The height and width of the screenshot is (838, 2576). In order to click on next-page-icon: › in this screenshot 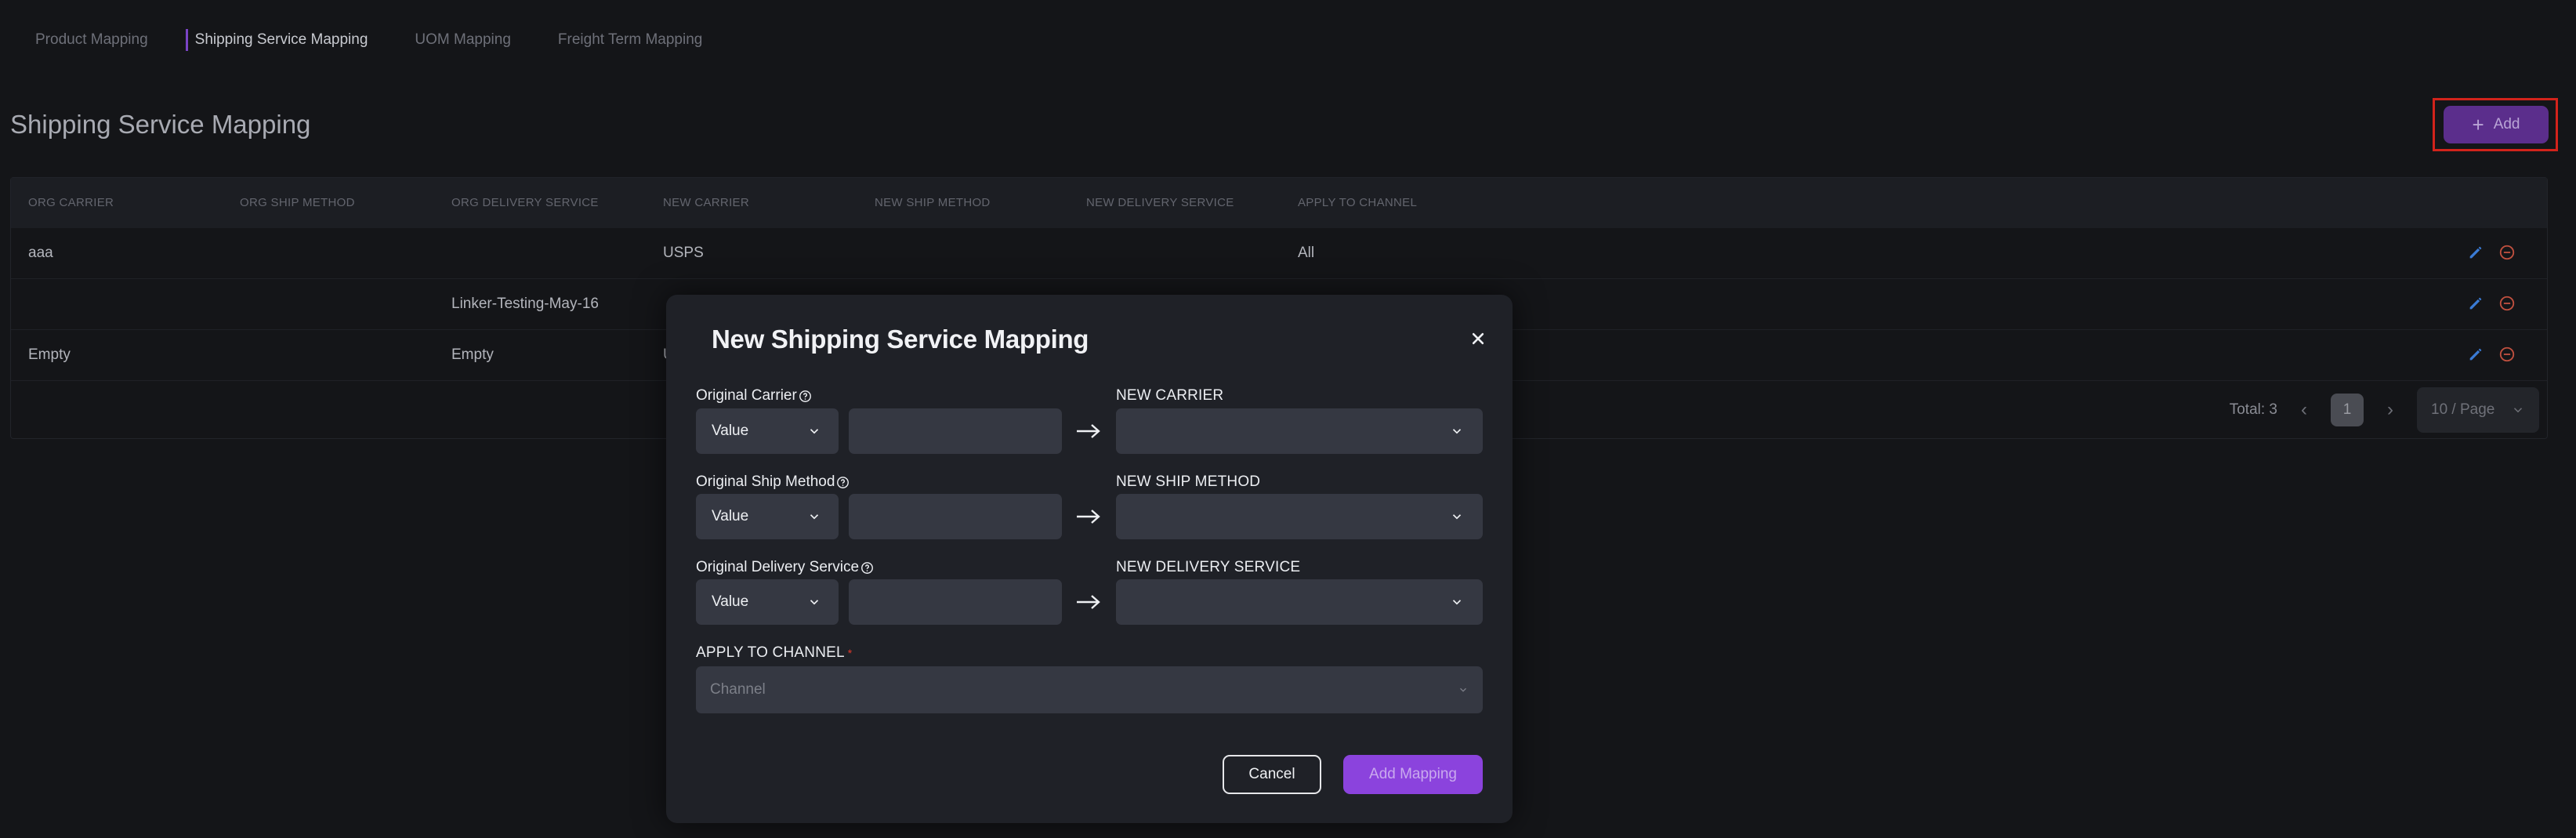, I will do `click(2390, 410)`.